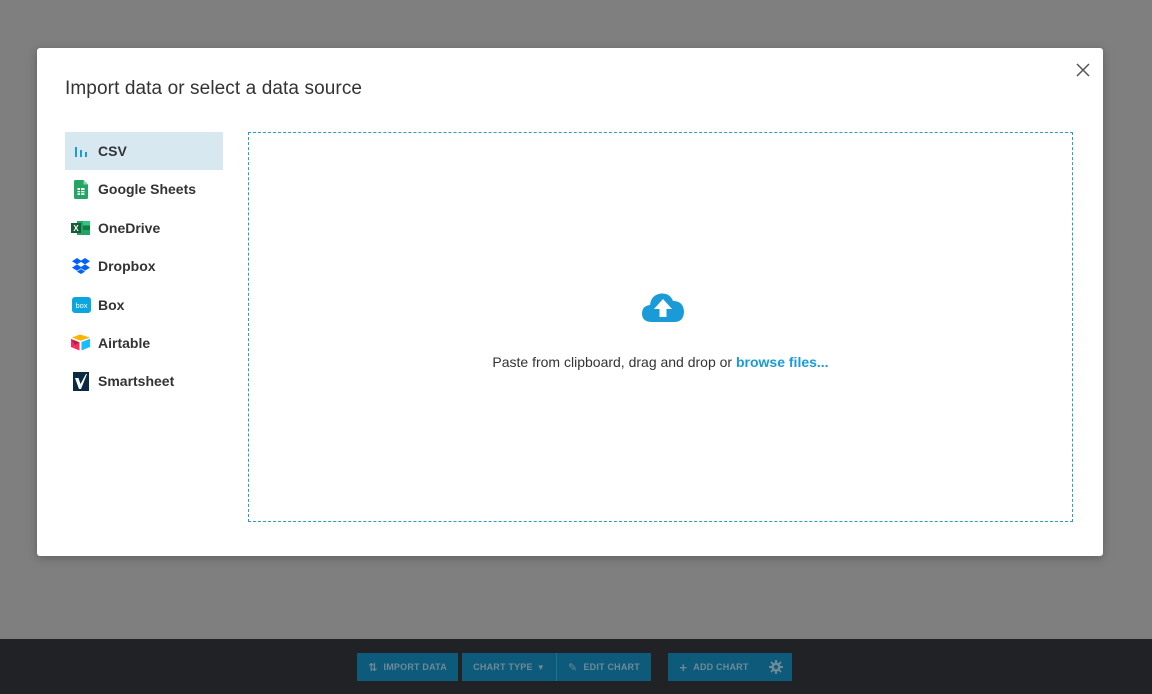 Image resolution: width=1152 pixels, height=694 pixels. I want to click on sidebar-item-box: box Box, so click(144, 305).